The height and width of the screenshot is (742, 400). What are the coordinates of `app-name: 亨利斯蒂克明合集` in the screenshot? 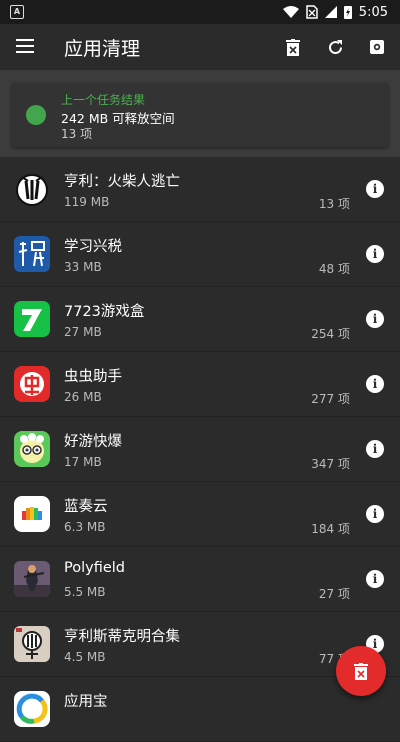 It's located at (122, 637).